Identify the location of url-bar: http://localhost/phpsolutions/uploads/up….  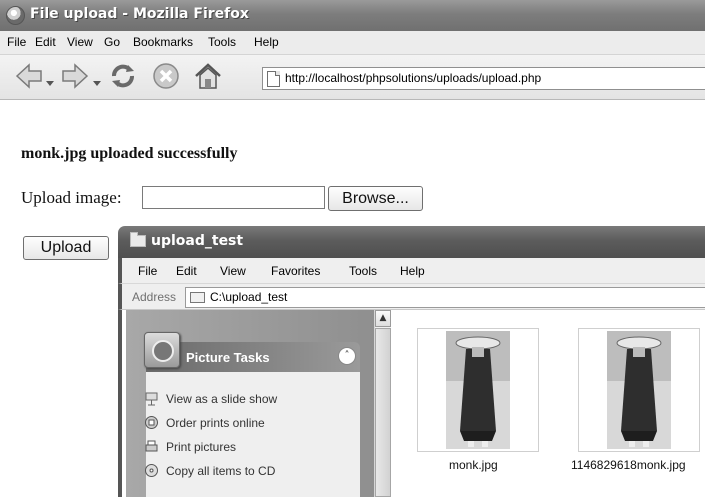
(483, 78).